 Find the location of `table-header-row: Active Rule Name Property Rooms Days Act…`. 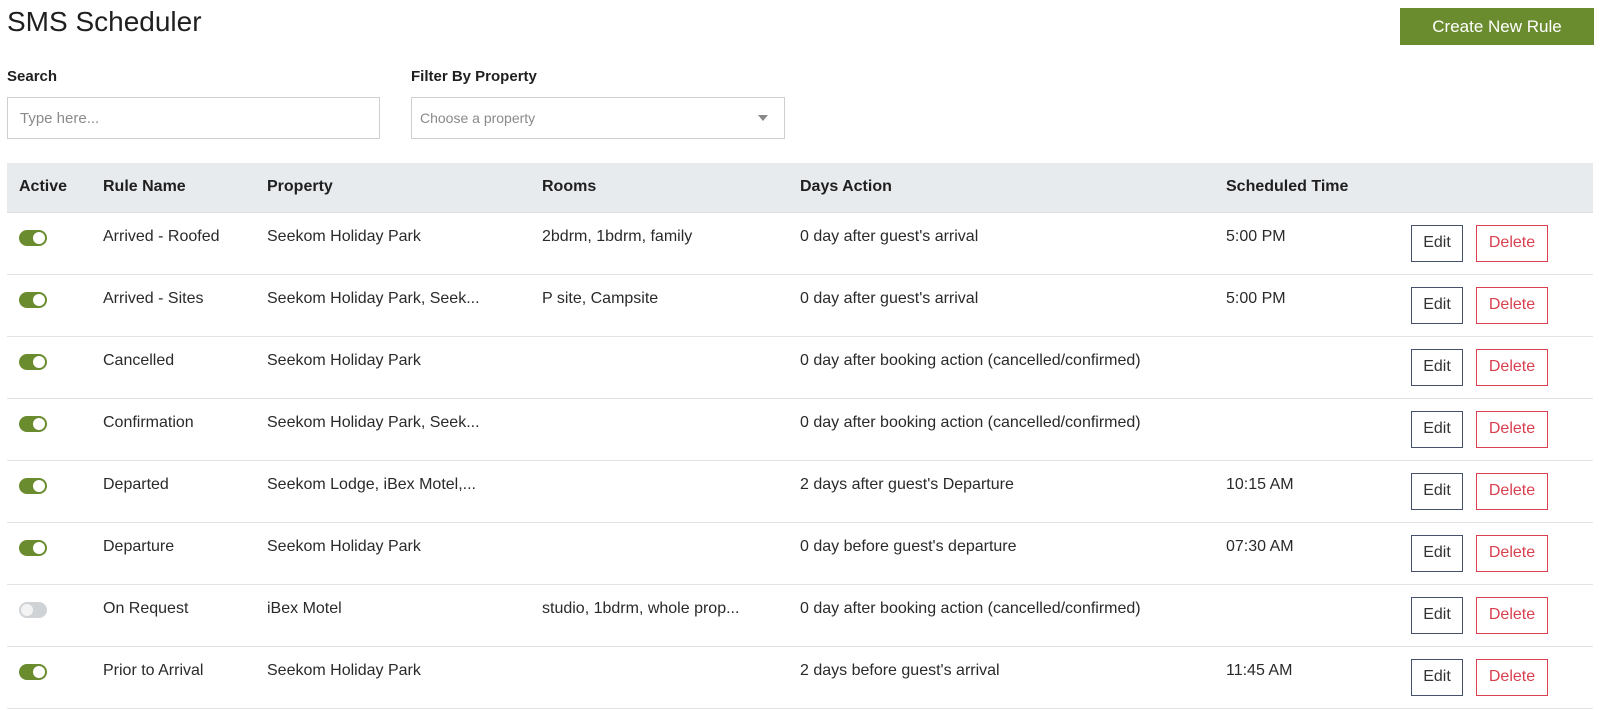

table-header-row: Active Rule Name Property Rooms Days Act… is located at coordinates (800, 188).